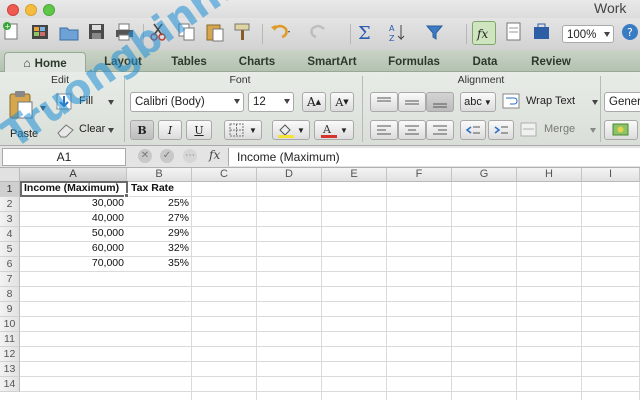  What do you see at coordinates (10, 279) in the screenshot?
I see `row-header-7: 7` at bounding box center [10, 279].